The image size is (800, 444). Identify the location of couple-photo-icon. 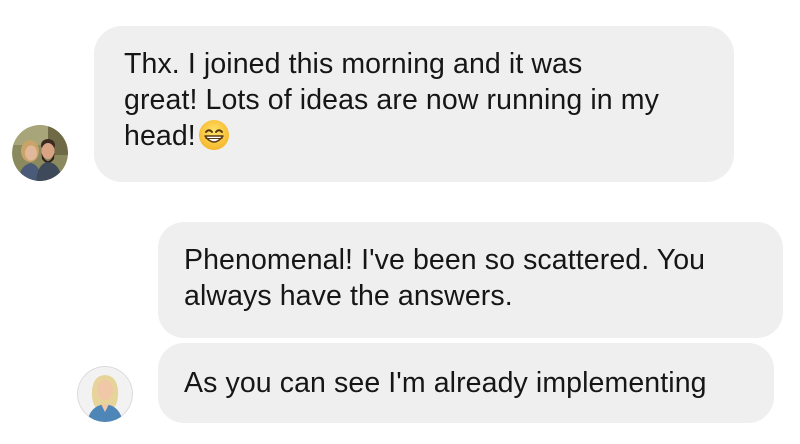
(40, 153).